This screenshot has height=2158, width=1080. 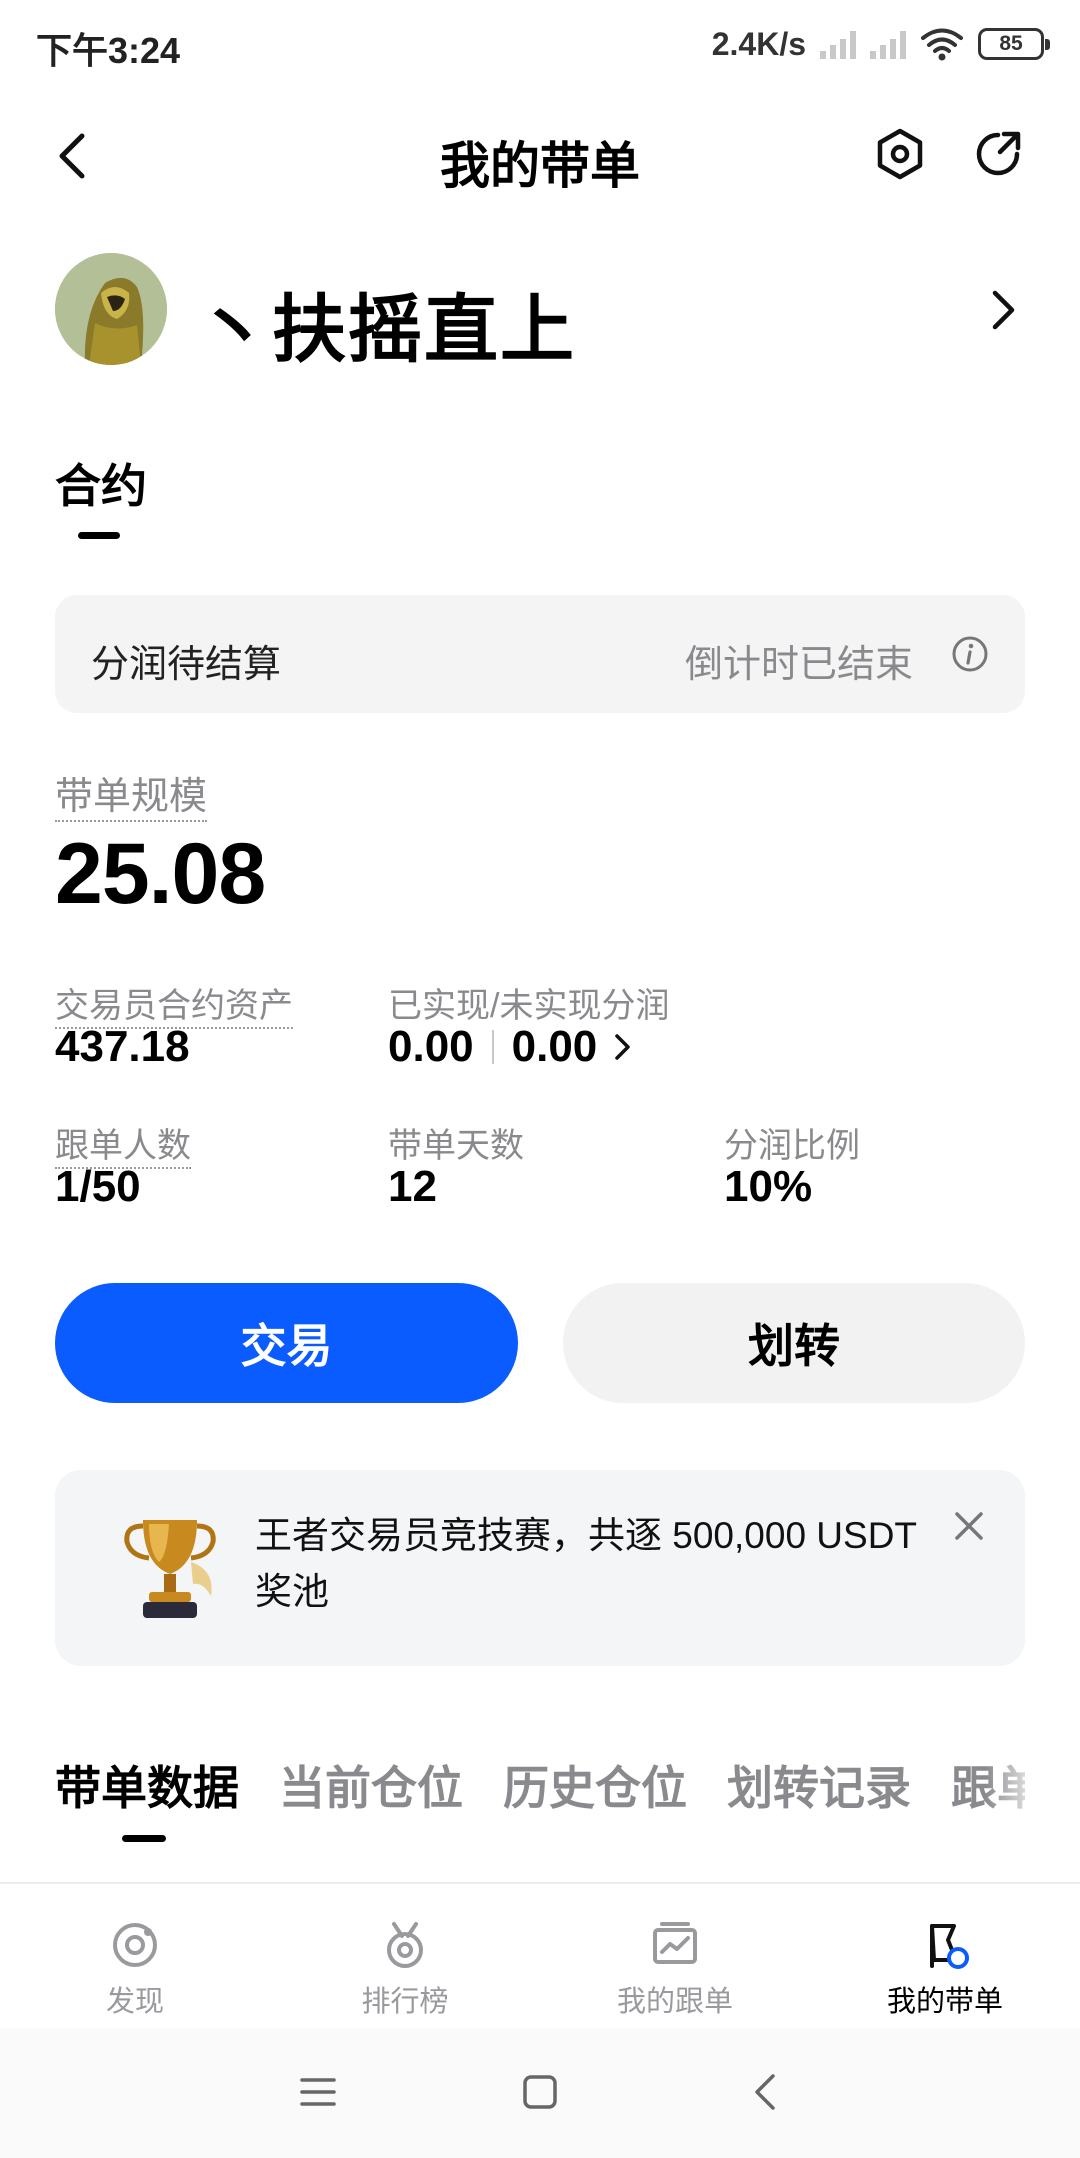 What do you see at coordinates (134, 2002) in the screenshot?
I see `nav-label: 发现` at bounding box center [134, 2002].